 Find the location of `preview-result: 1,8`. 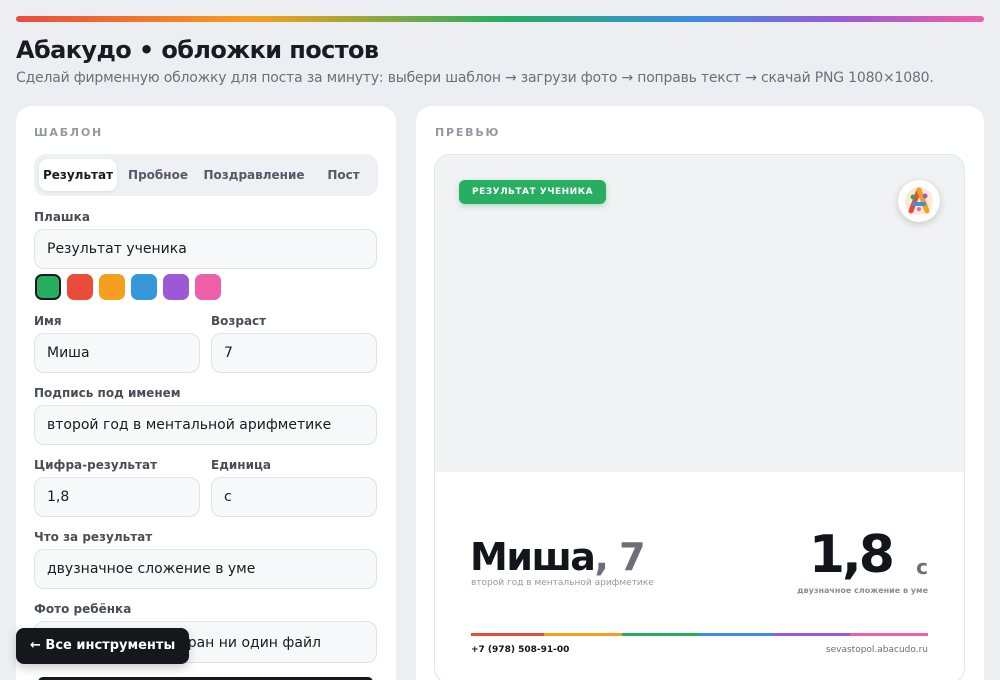

preview-result: 1,8 is located at coordinates (851, 555).